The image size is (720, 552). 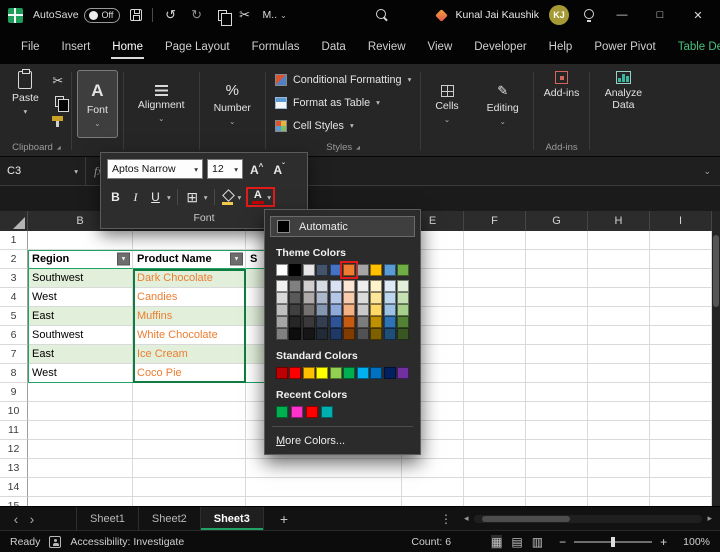 What do you see at coordinates (189, 411) in the screenshot?
I see `cell-c10` at bounding box center [189, 411].